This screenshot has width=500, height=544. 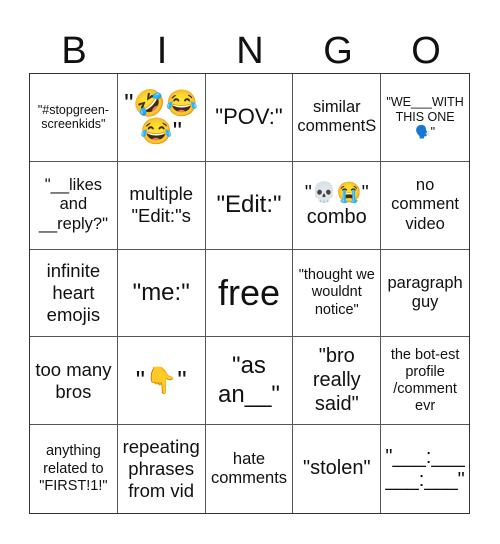 I want to click on cell-text-with-skull-crying-icons: "💀😭" combo, so click(x=336, y=205).